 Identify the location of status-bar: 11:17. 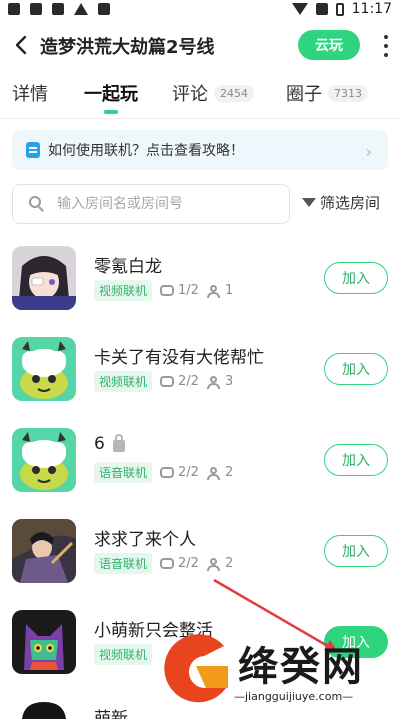
(200, 9).